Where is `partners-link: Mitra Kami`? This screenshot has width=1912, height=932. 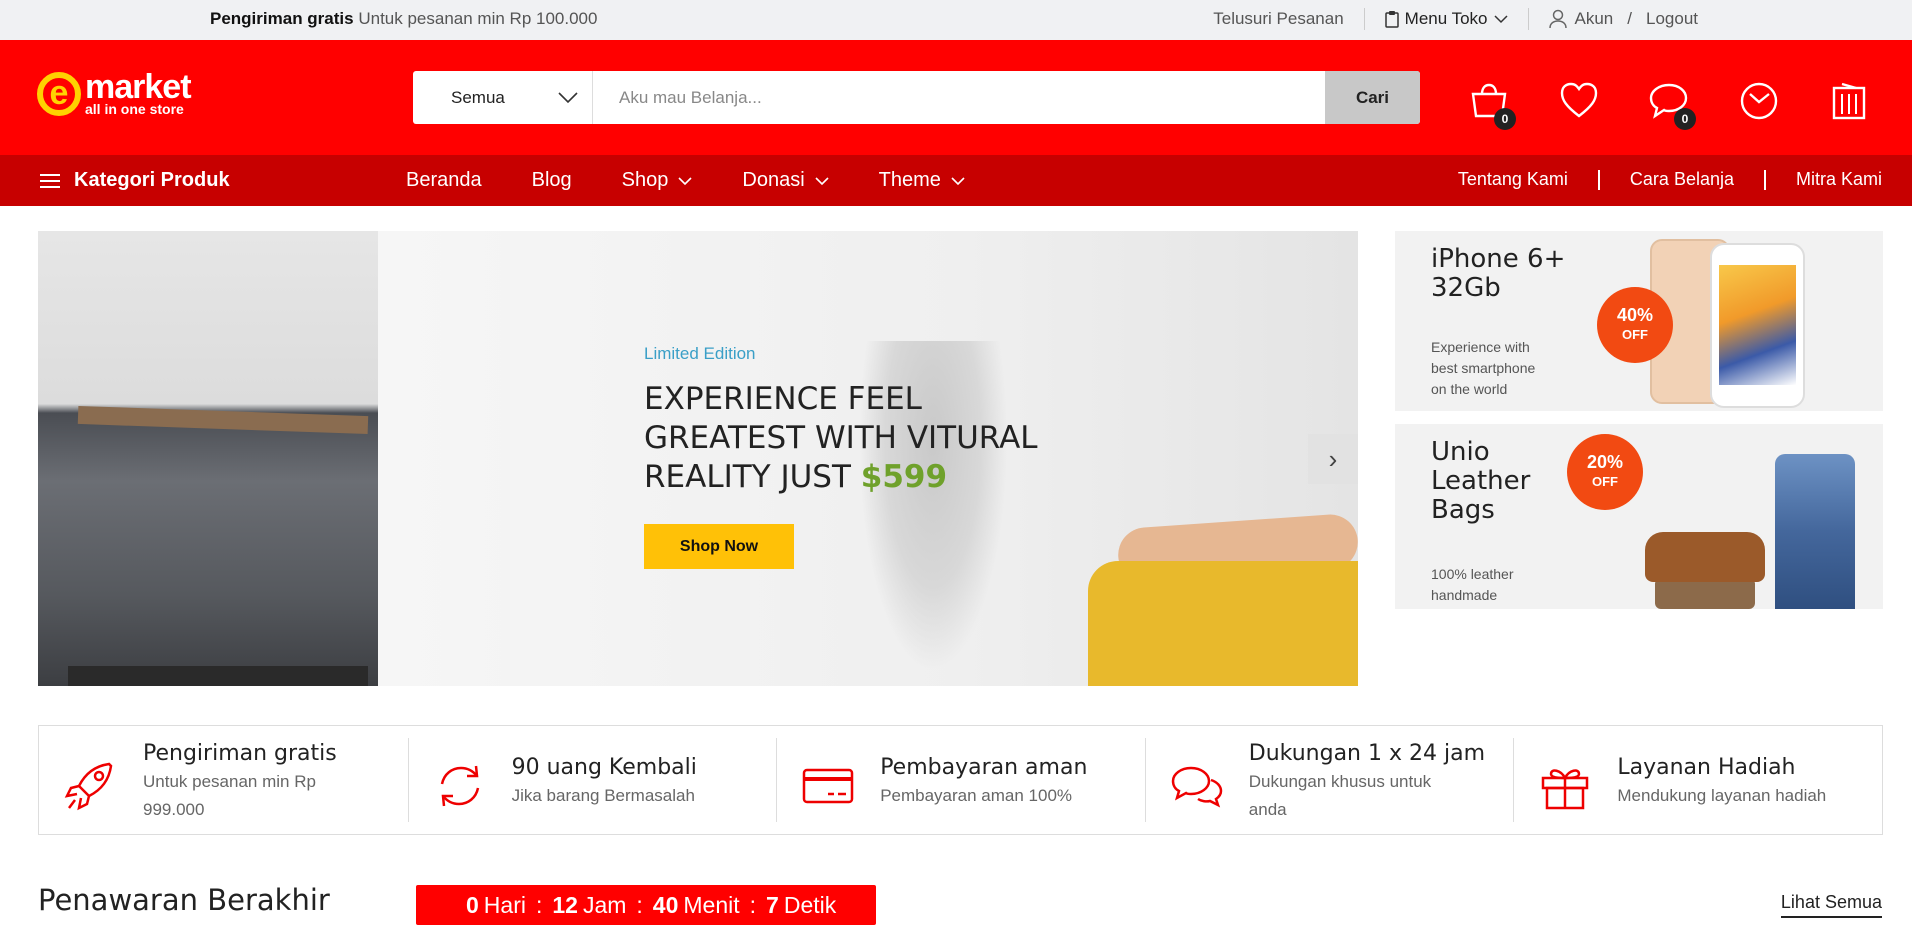 partners-link: Mitra Kami is located at coordinates (1839, 179).